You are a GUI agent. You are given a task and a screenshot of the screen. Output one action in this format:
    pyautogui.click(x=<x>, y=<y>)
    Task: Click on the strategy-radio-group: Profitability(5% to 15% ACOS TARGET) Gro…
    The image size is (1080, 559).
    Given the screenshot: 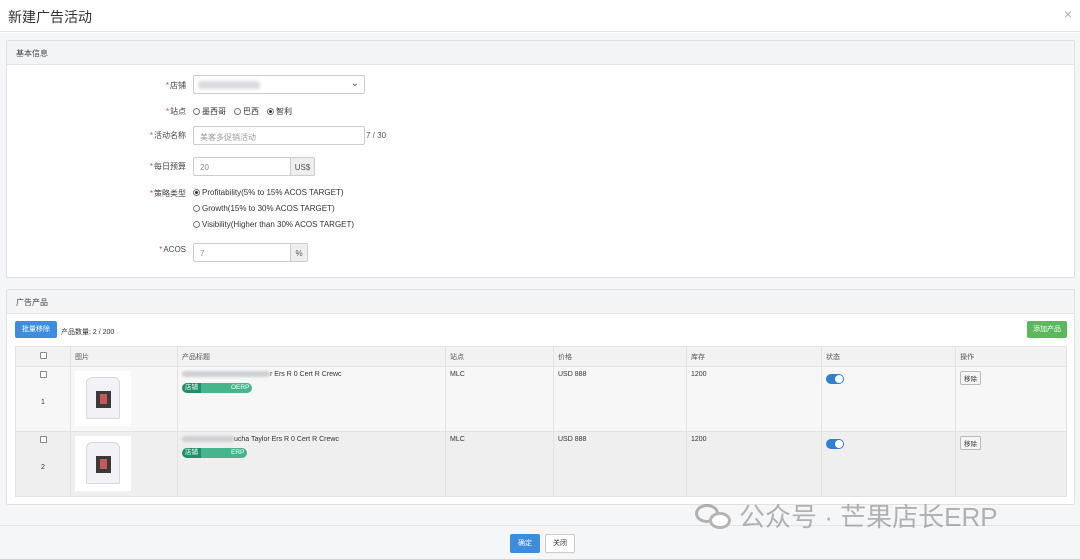 What is the action you would take?
    pyautogui.click(x=273, y=208)
    